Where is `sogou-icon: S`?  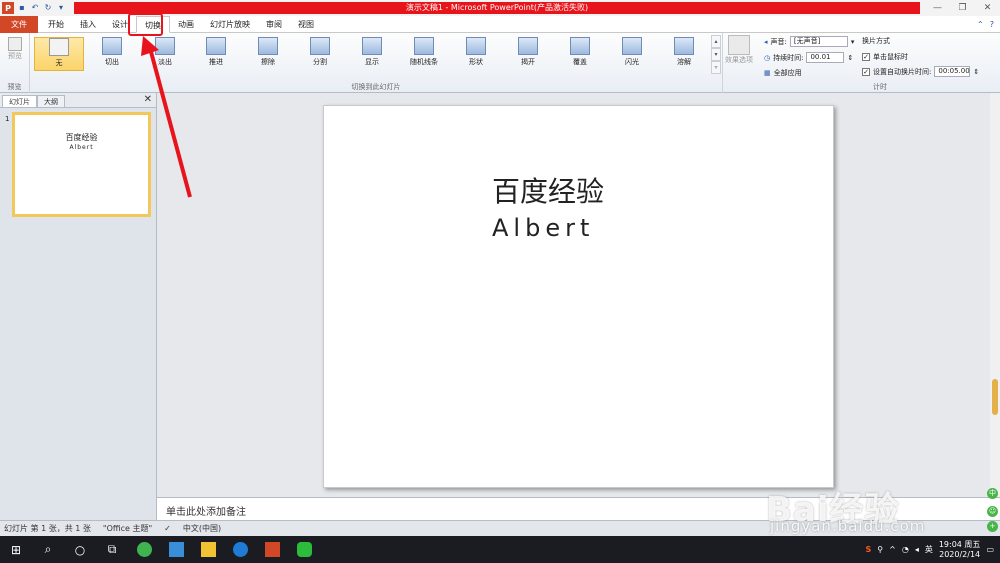
sogou-icon: S is located at coordinates (869, 549).